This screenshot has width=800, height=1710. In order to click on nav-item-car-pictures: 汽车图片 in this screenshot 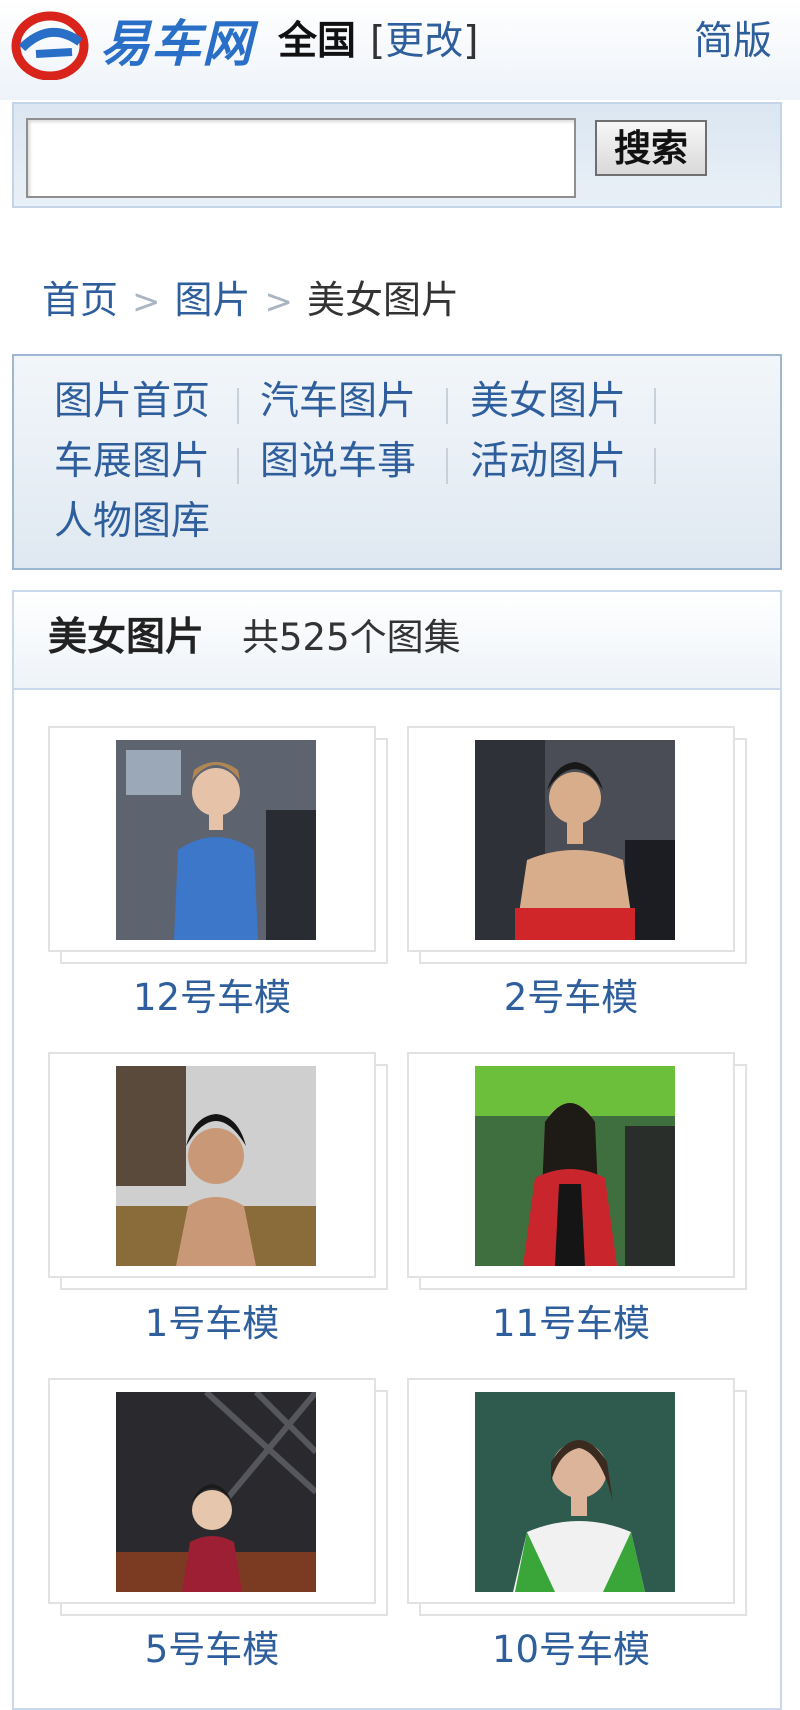, I will do `click(338, 402)`.